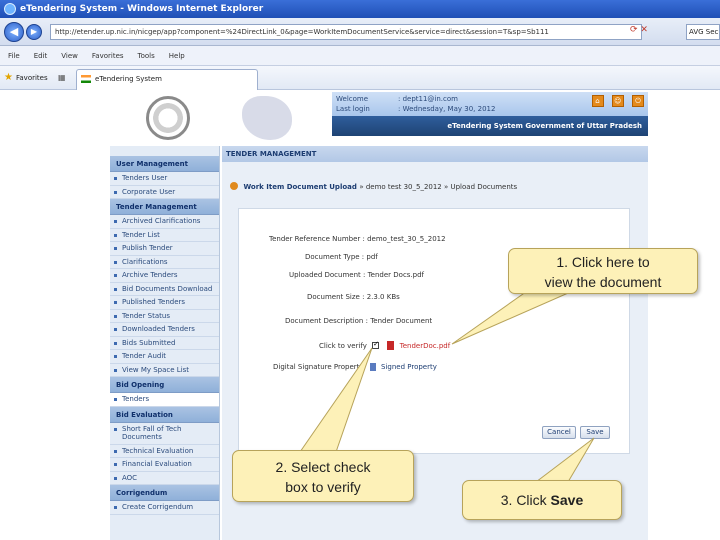 The image size is (720, 540). I want to click on sidebar-item-tender-status: Tender Status, so click(164, 316).